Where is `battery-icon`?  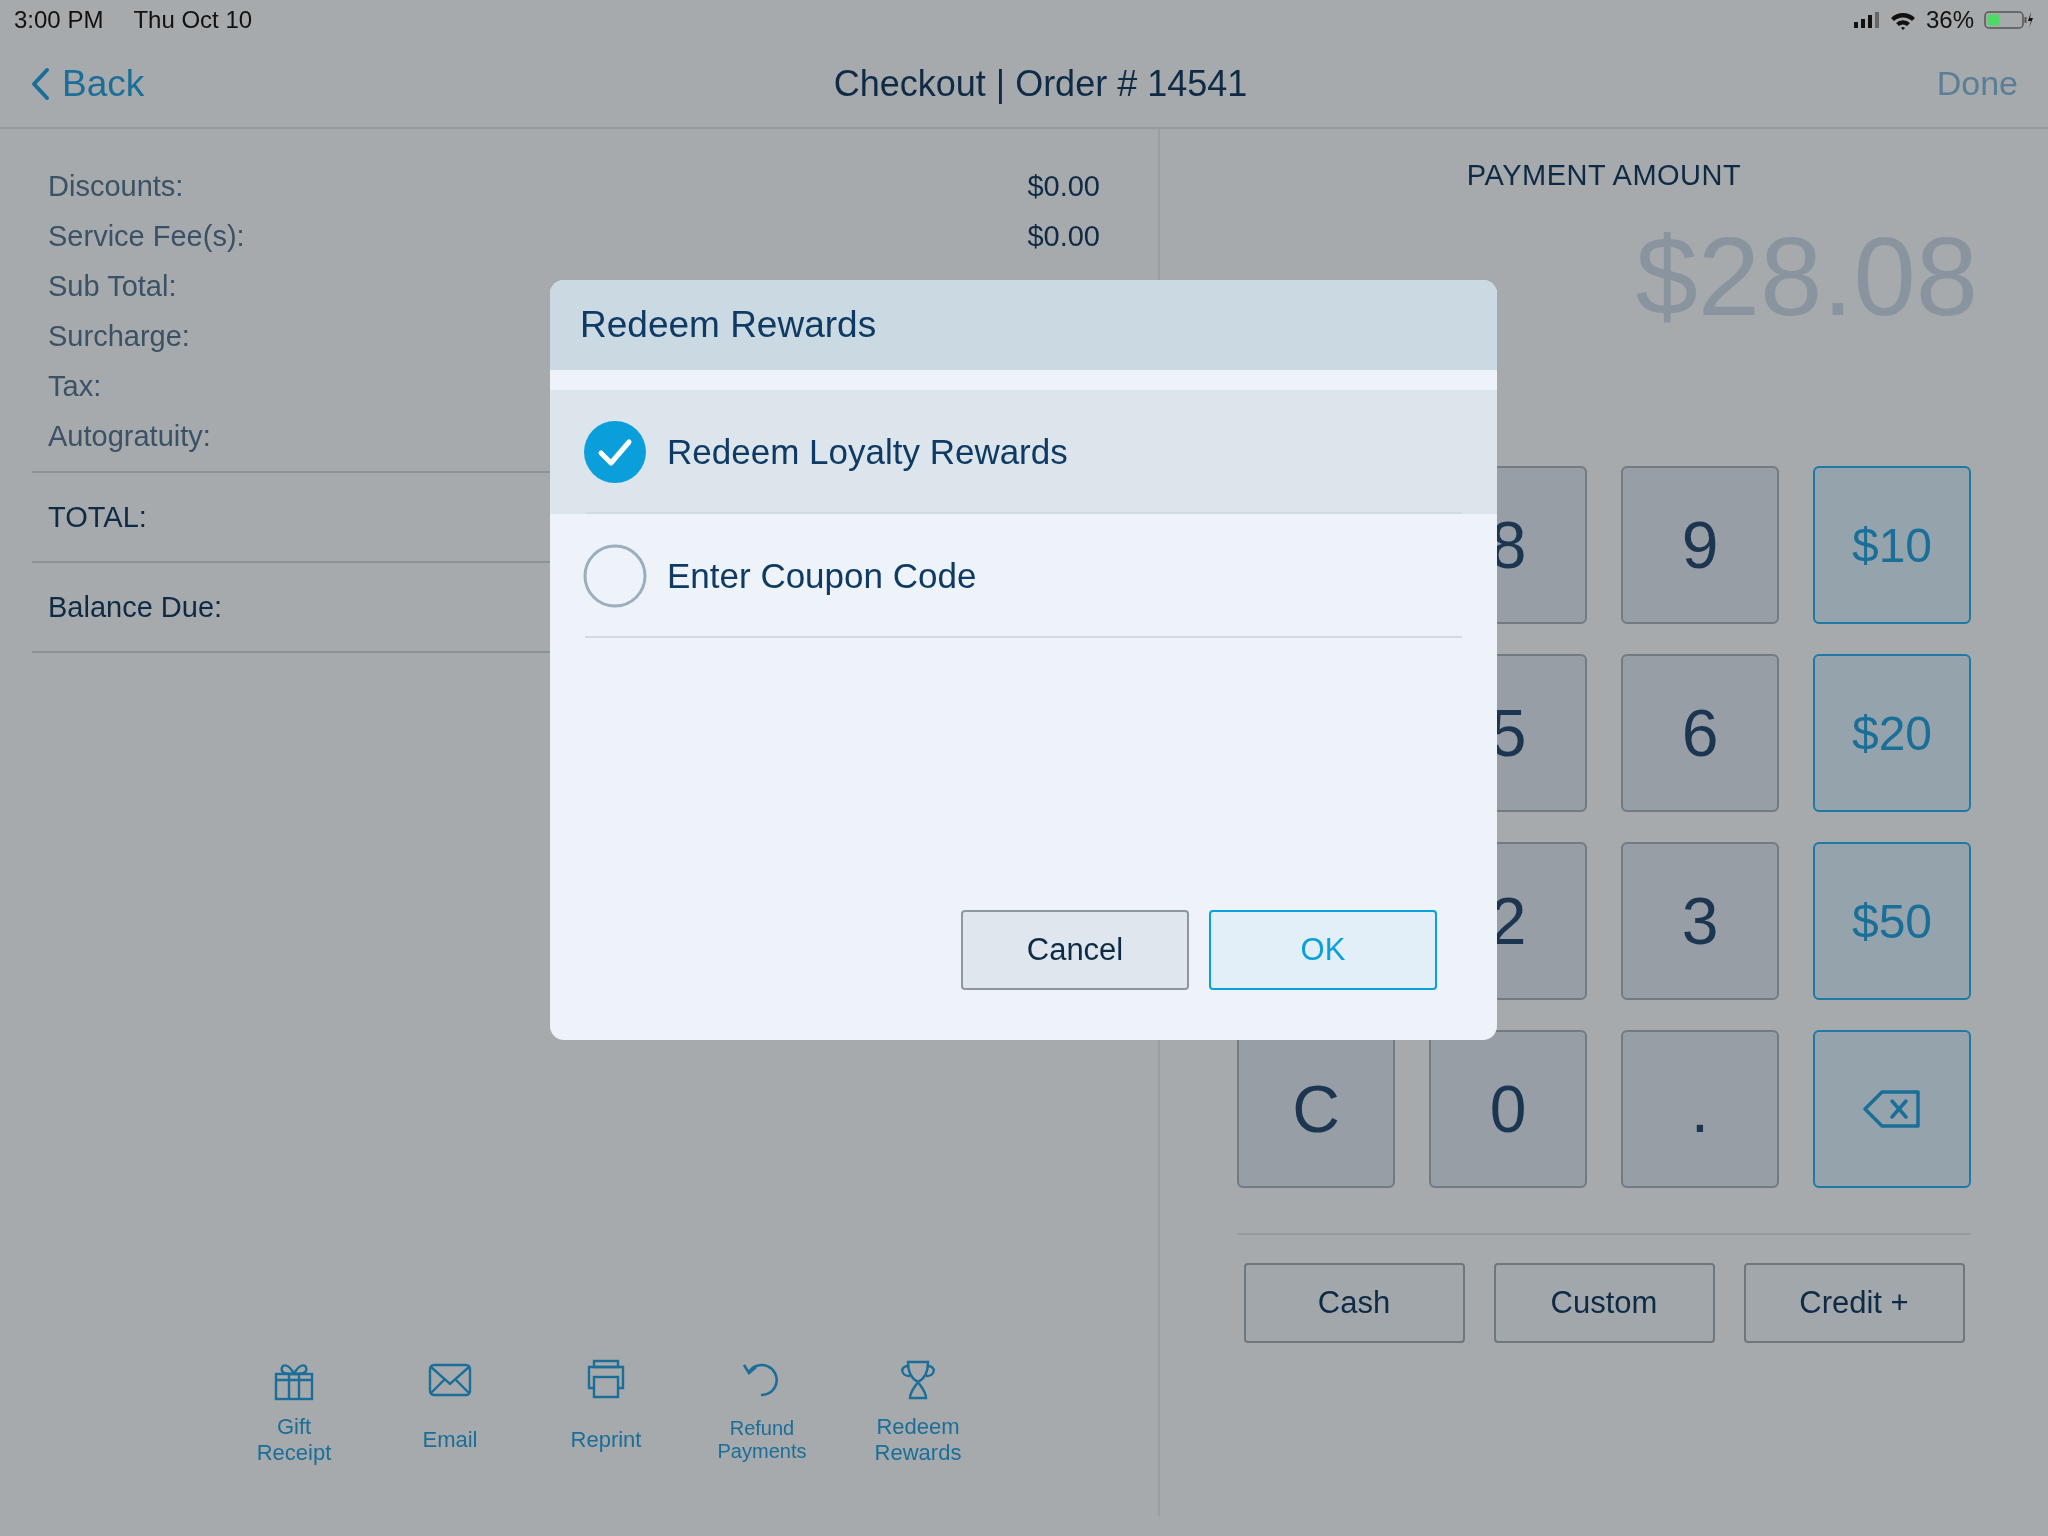
battery-icon is located at coordinates (2009, 20).